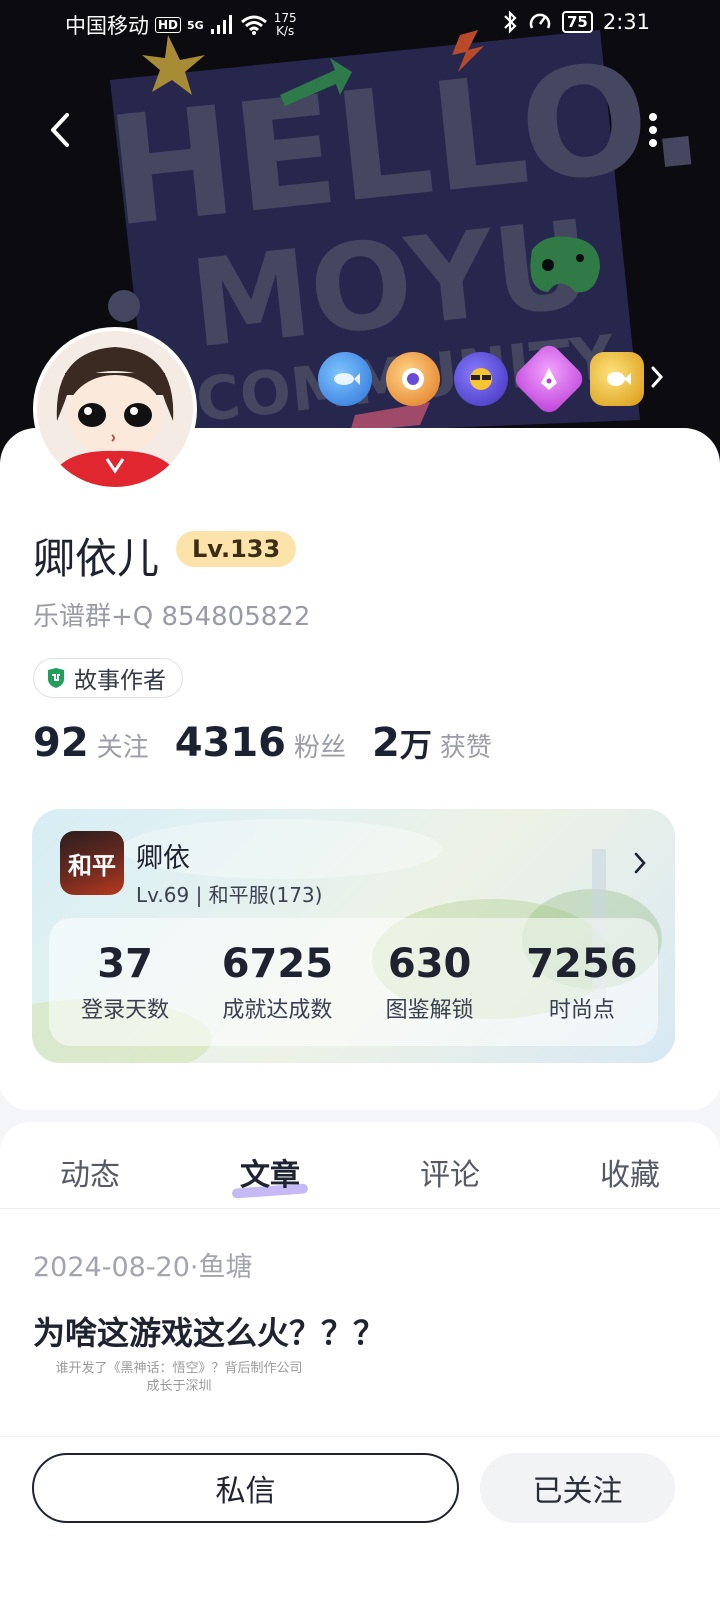 The width and height of the screenshot is (720, 1600). I want to click on followed-button: 已关注, so click(577, 1488).